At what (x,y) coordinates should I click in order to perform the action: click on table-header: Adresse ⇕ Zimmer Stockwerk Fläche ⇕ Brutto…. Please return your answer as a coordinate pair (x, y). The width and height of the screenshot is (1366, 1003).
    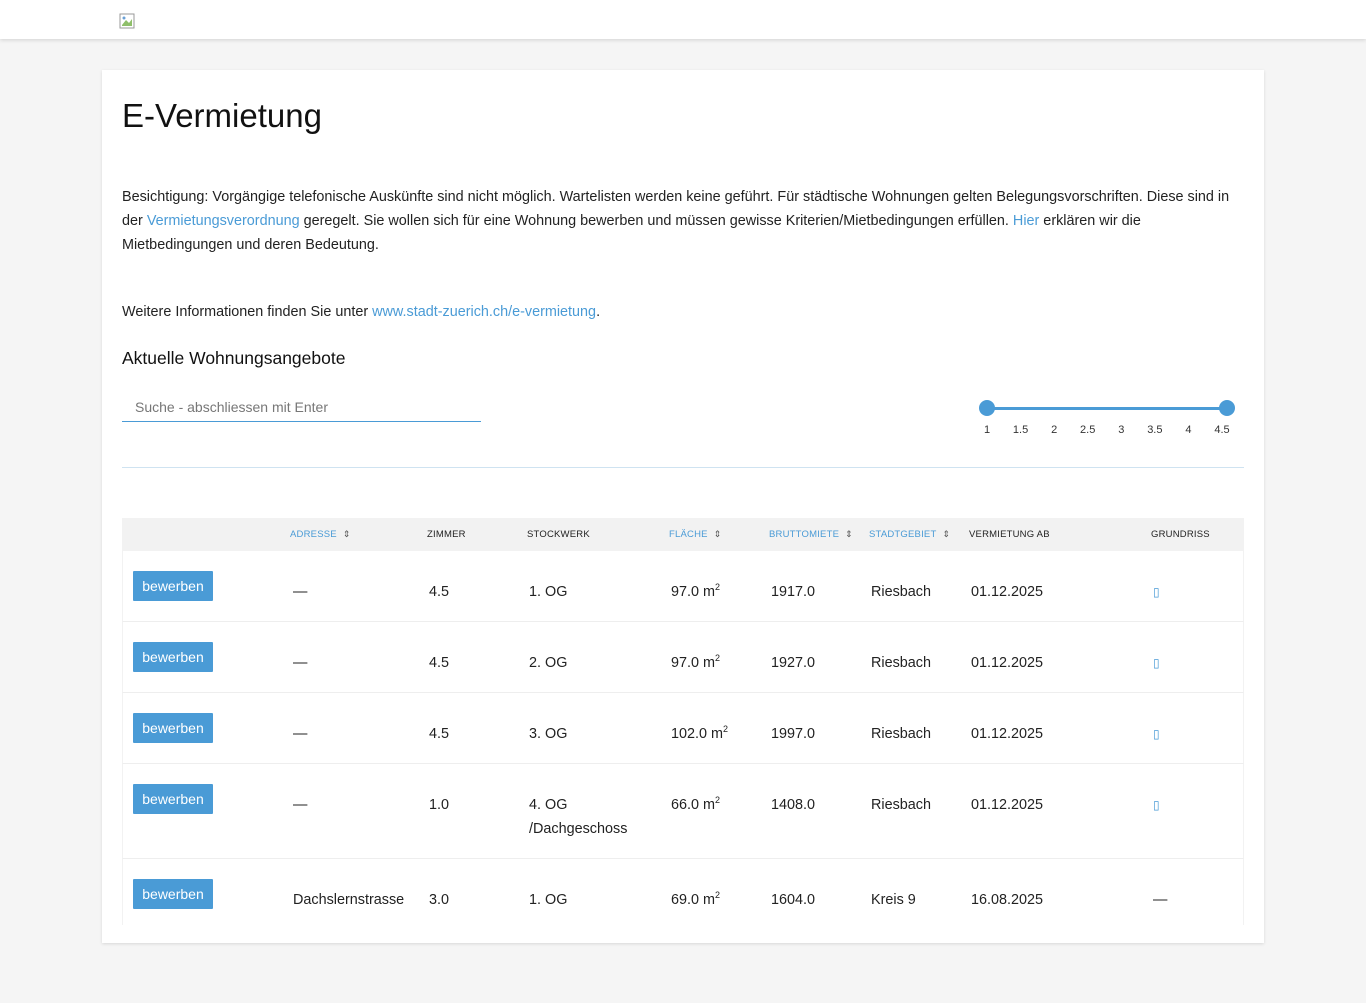
    Looking at the image, I should click on (683, 534).